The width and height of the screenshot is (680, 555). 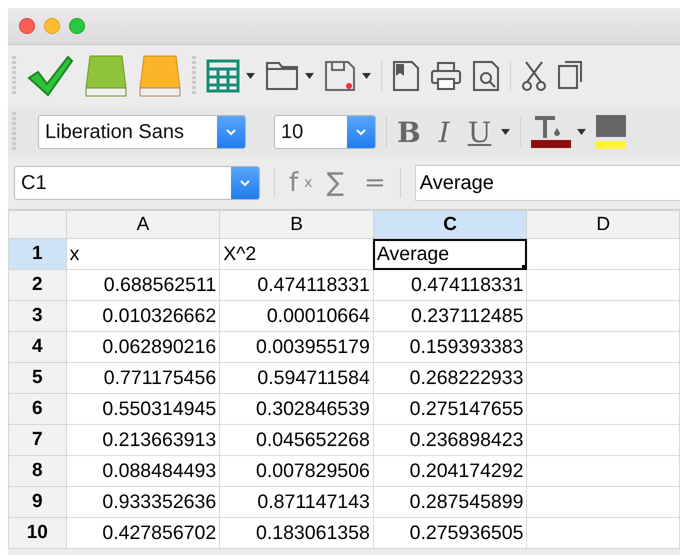 I want to click on copy-button, so click(x=570, y=76).